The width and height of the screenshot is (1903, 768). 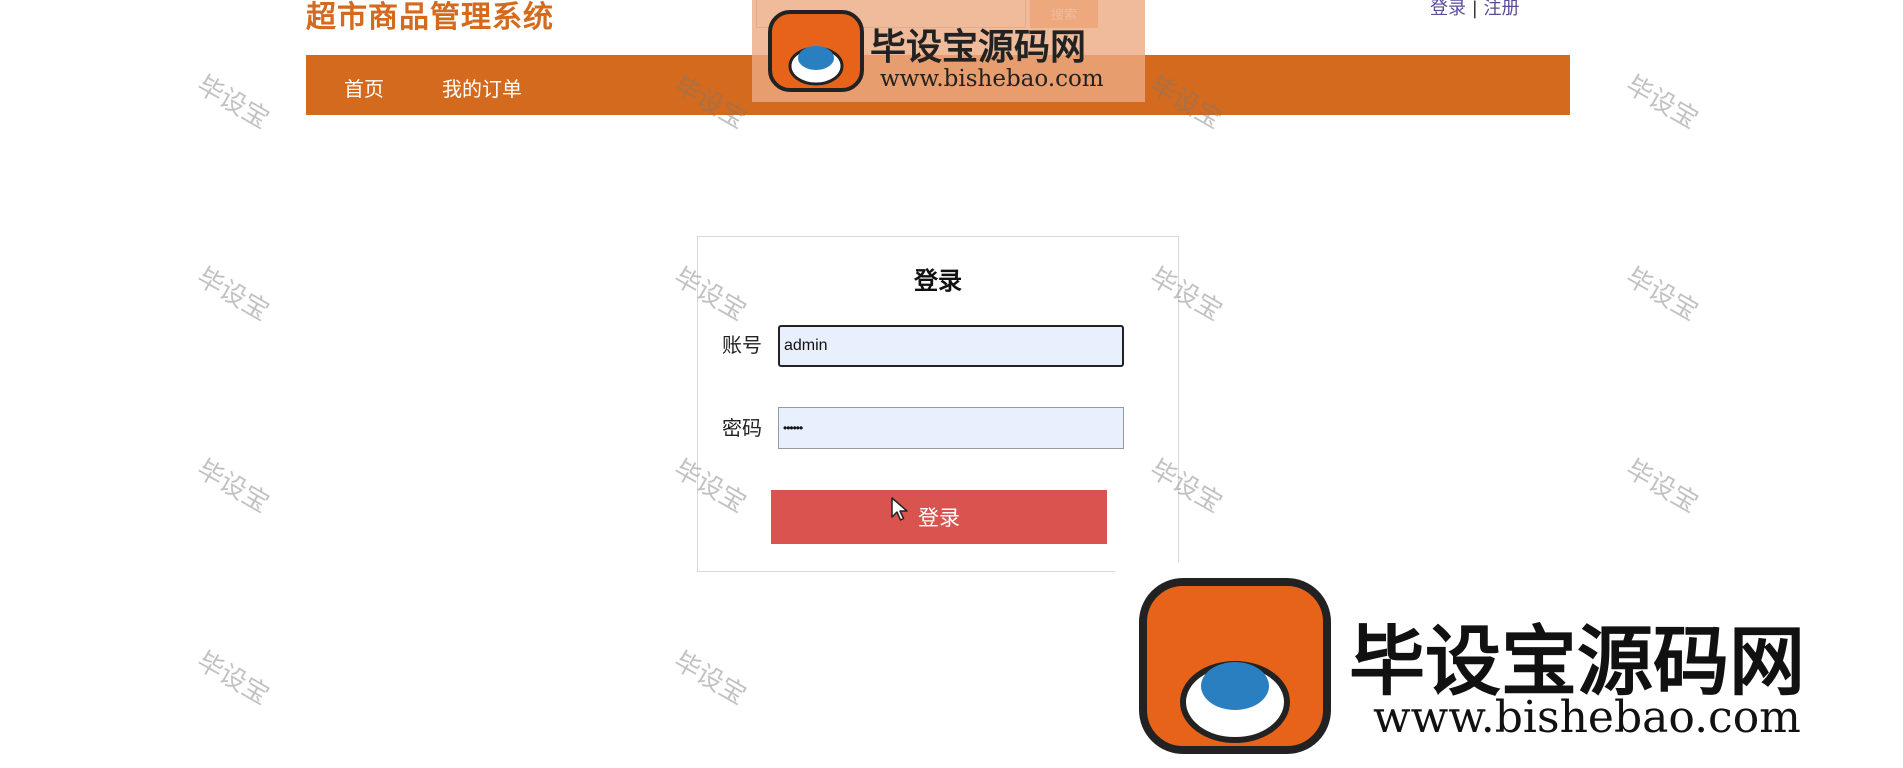 I want to click on password-field, so click(x=951, y=428).